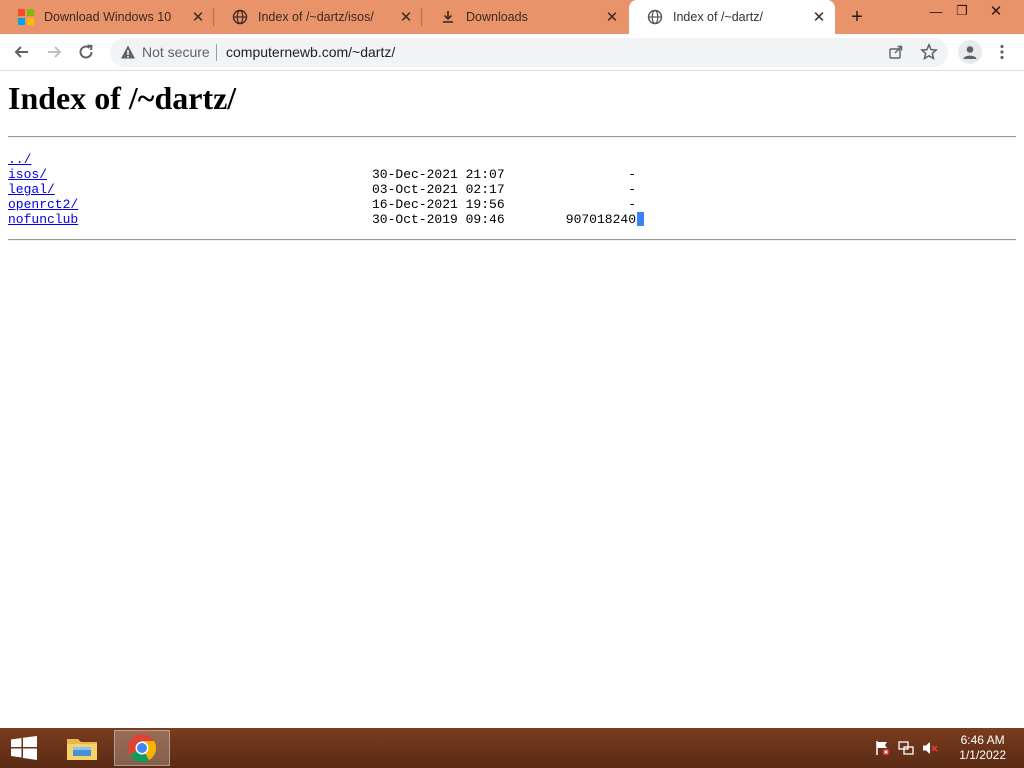 The image size is (1024, 768). I want to click on entry-date: 03-Oct-2021 02:17, so click(438, 189).